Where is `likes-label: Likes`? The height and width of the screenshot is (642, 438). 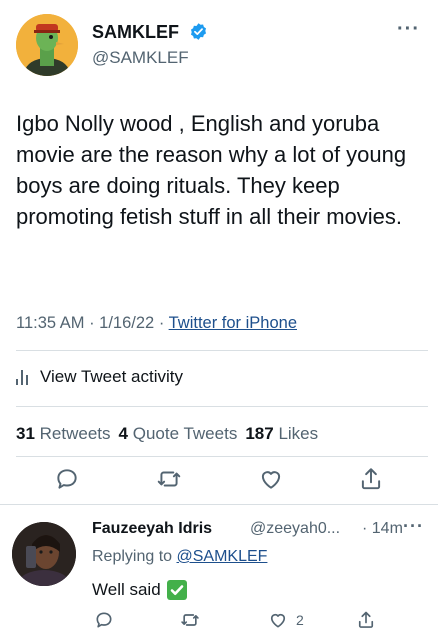
likes-label: Likes is located at coordinates (298, 433).